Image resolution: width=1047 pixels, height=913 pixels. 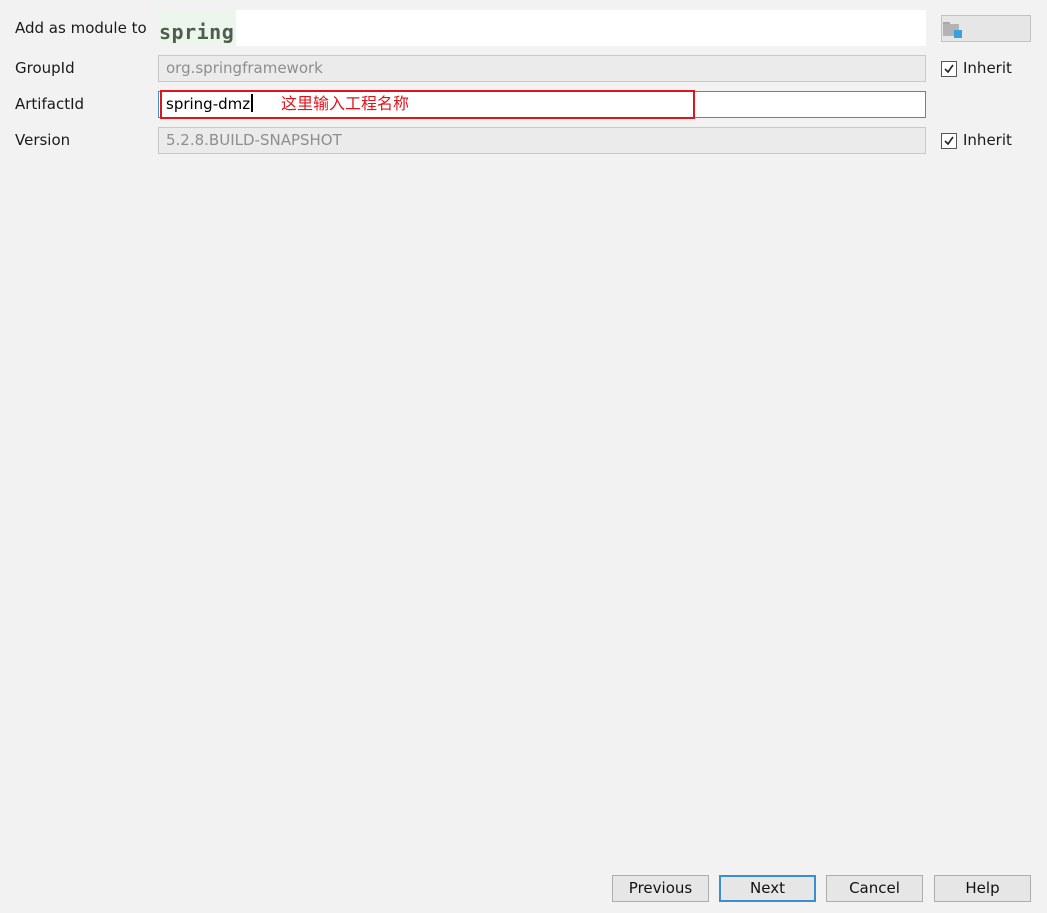 What do you see at coordinates (254, 140) in the screenshot?
I see `version-value: 5.2.8.BUILD-SNAPSHOT` at bounding box center [254, 140].